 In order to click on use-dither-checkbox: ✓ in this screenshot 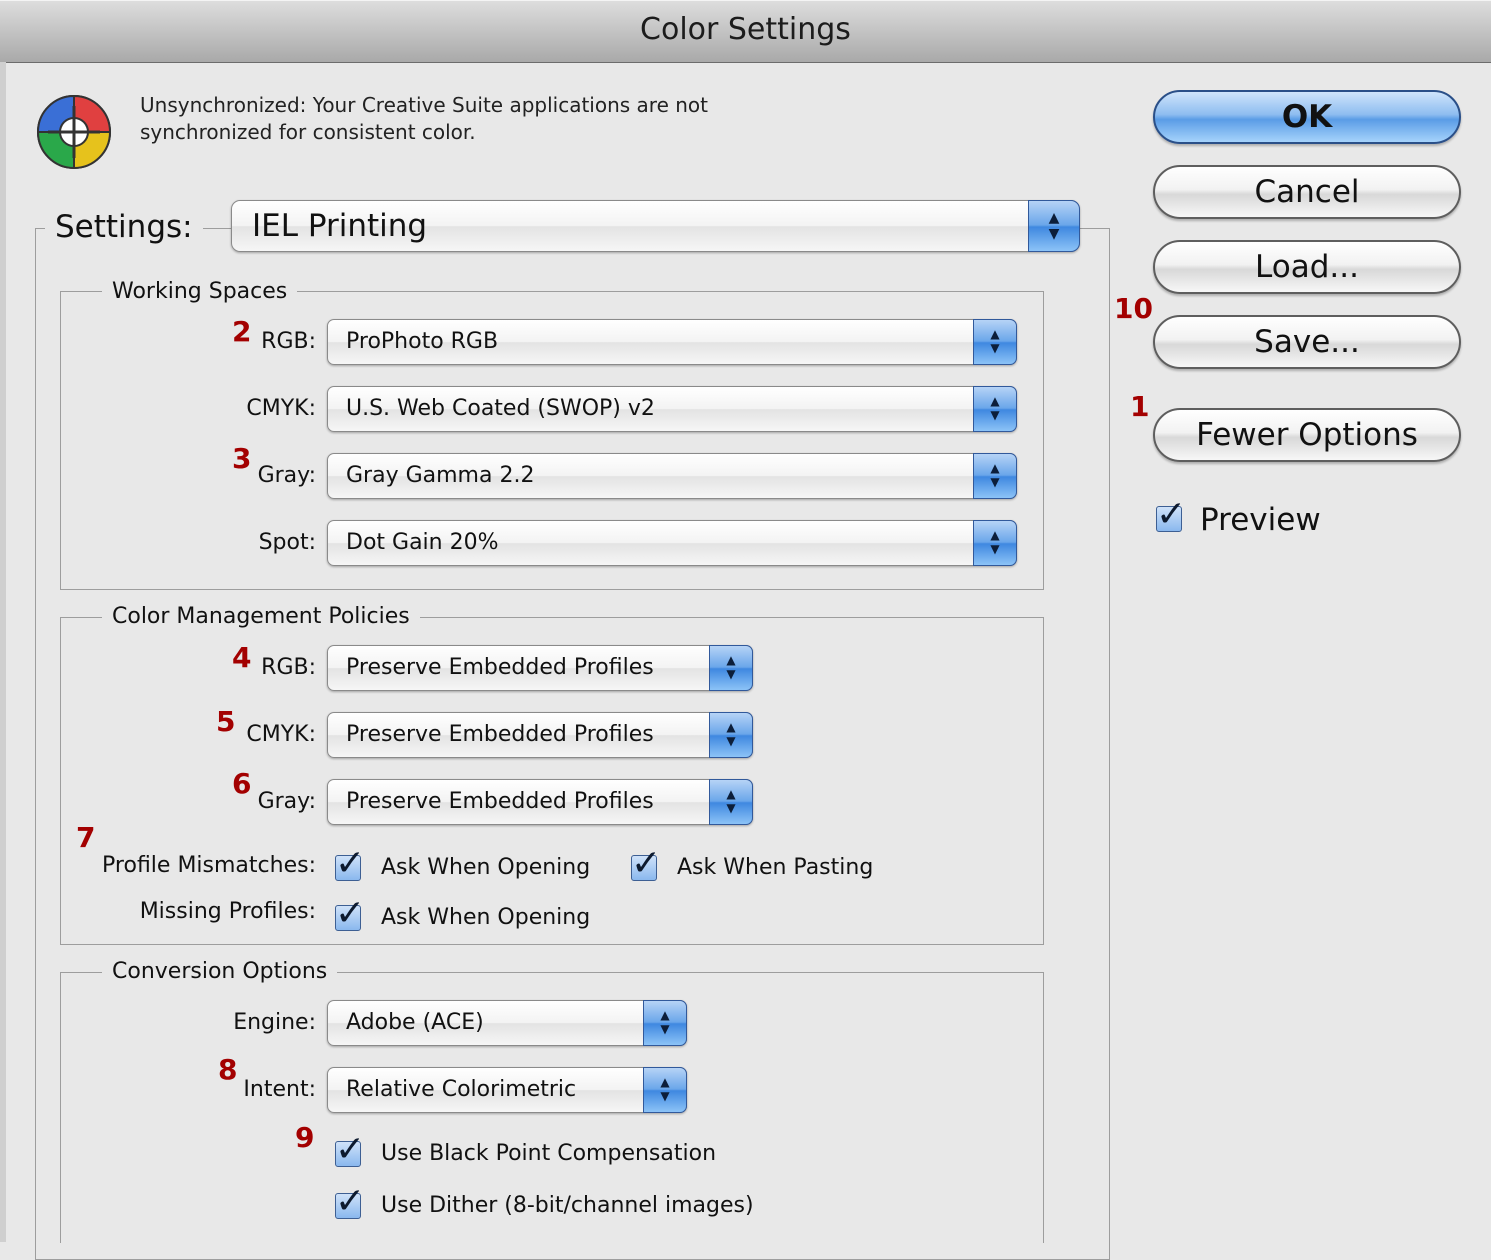, I will do `click(350, 1202)`.